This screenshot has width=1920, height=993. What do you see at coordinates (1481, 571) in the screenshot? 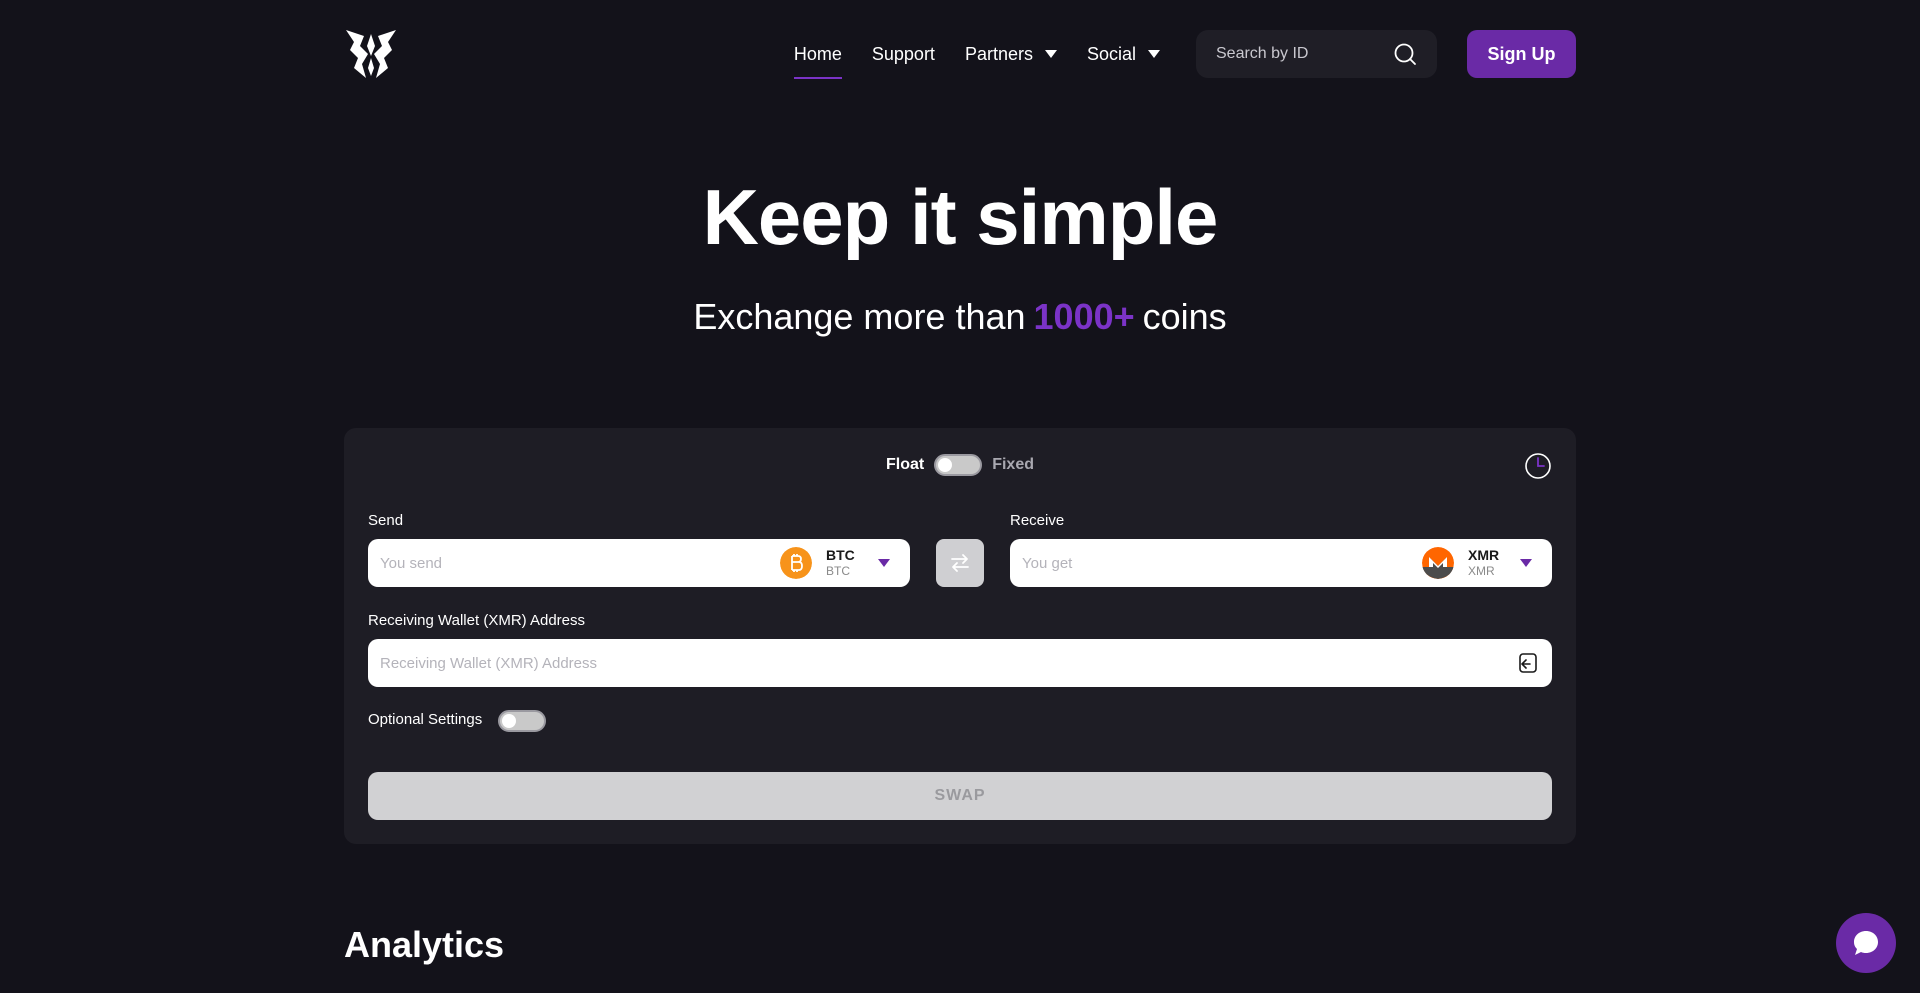
I see `receive-coin-network: XMR` at bounding box center [1481, 571].